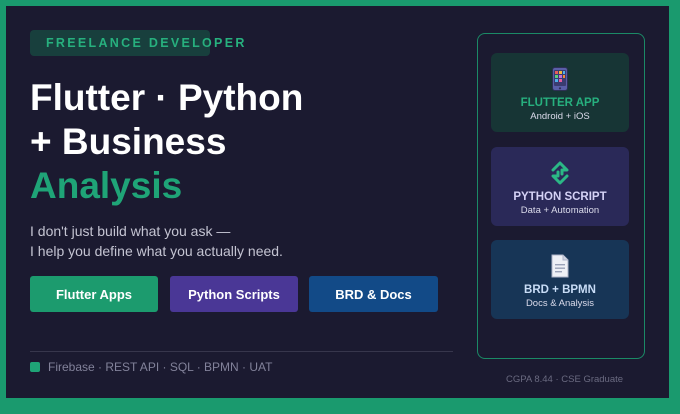  Describe the element at coordinates (146, 43) in the screenshot. I see `role-badge-label: FREELANCE DEVELOPER` at that location.